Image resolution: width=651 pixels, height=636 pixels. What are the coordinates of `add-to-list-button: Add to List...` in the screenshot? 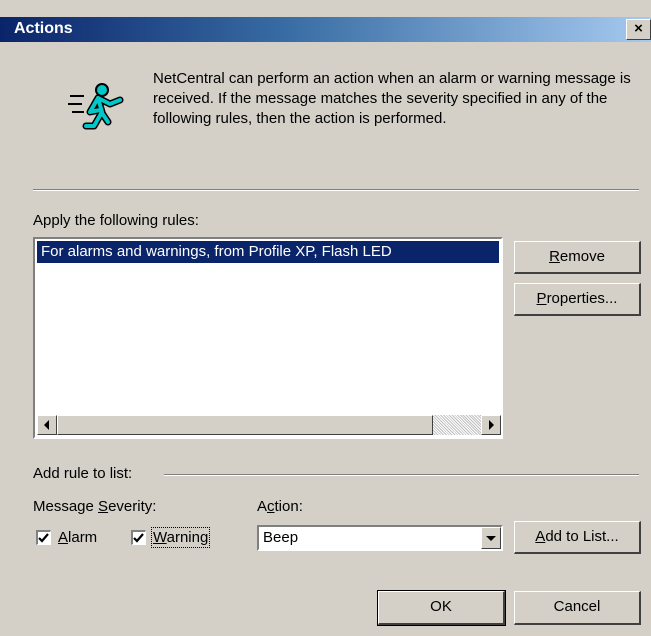 It's located at (577, 537).